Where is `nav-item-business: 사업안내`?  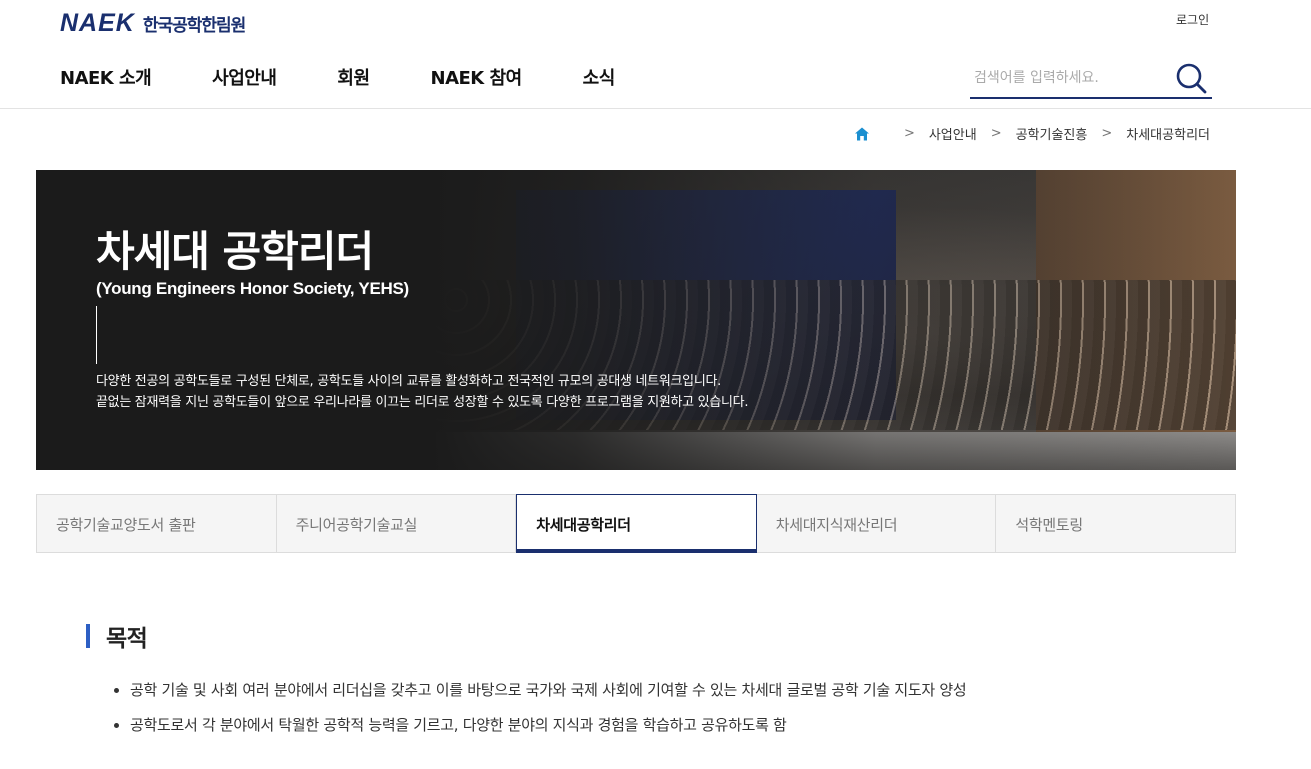
nav-item-business: 사업안내 is located at coordinates (244, 77).